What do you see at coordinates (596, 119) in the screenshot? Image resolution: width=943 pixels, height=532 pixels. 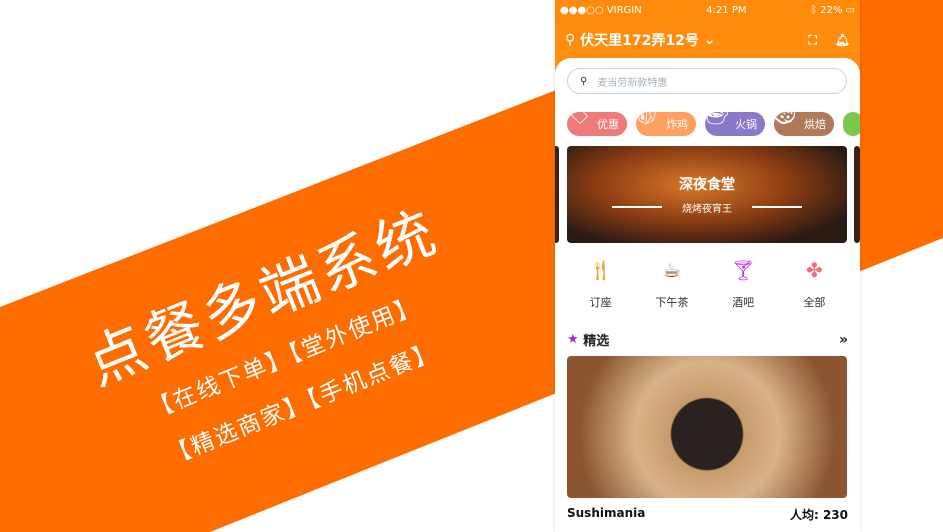 I see `category-discount: 🏷︎ 优惠` at bounding box center [596, 119].